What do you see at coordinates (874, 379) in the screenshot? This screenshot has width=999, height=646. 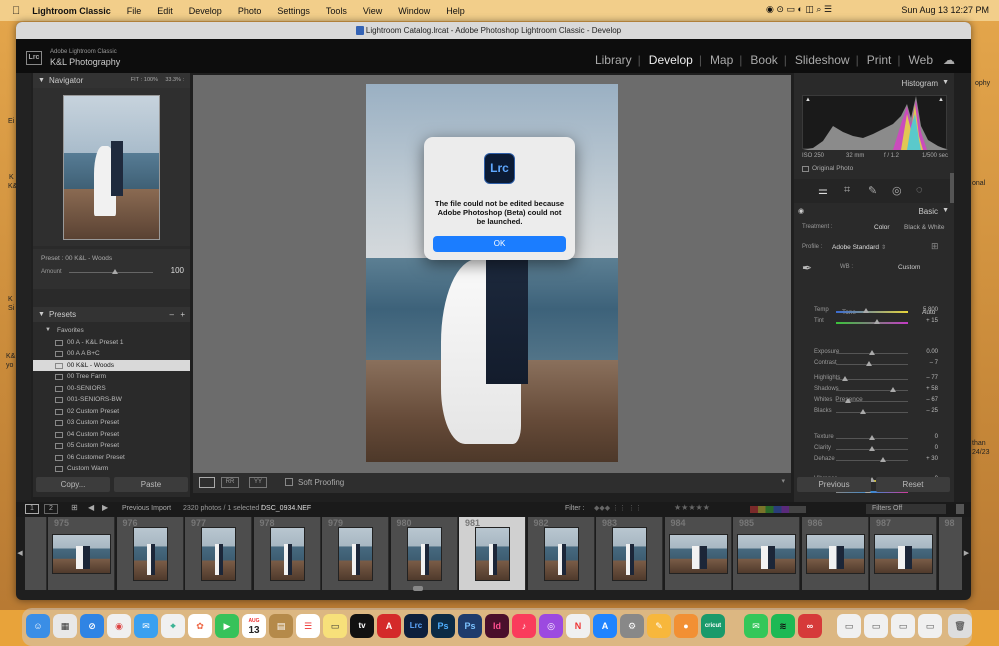 I see `slider-row: Highlights – 77` at bounding box center [874, 379].